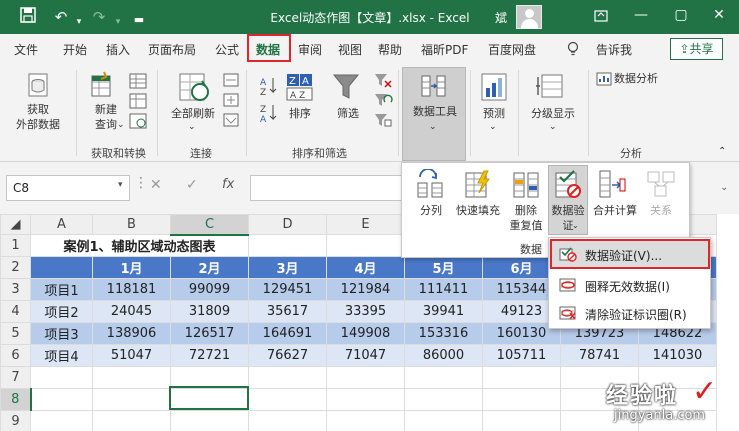  I want to click on row-header: 9, so click(15, 420).